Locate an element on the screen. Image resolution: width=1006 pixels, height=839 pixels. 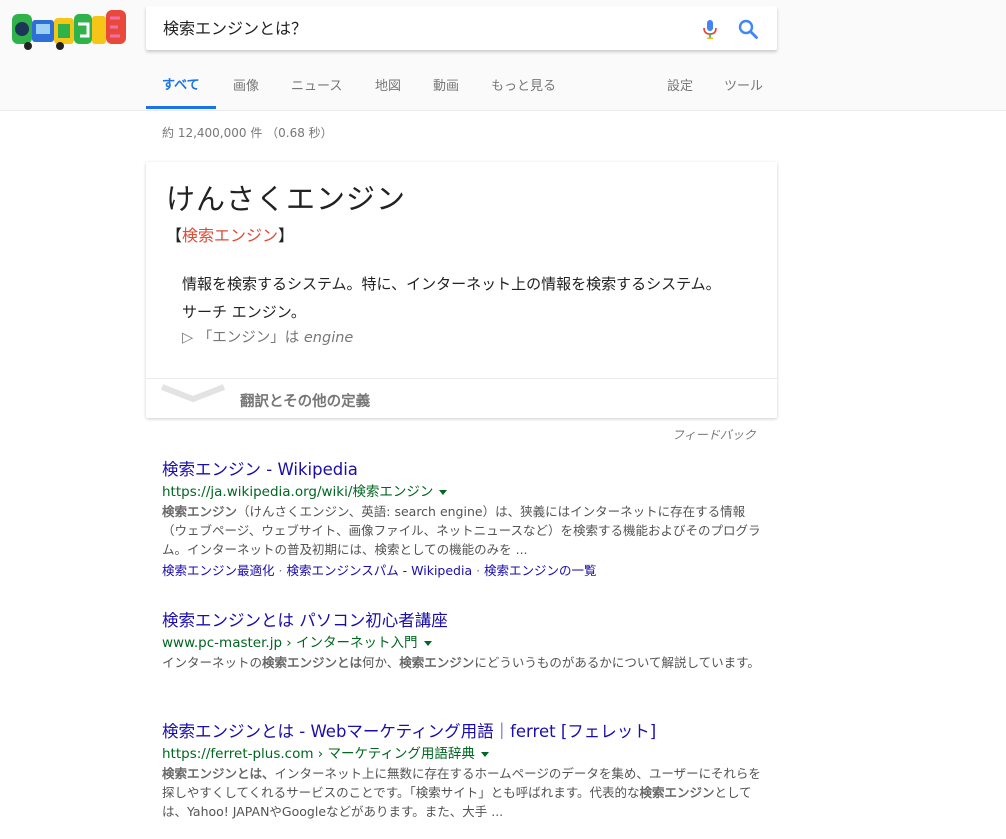
dictionary-reading: けんさくエンジン is located at coordinates (286, 199).